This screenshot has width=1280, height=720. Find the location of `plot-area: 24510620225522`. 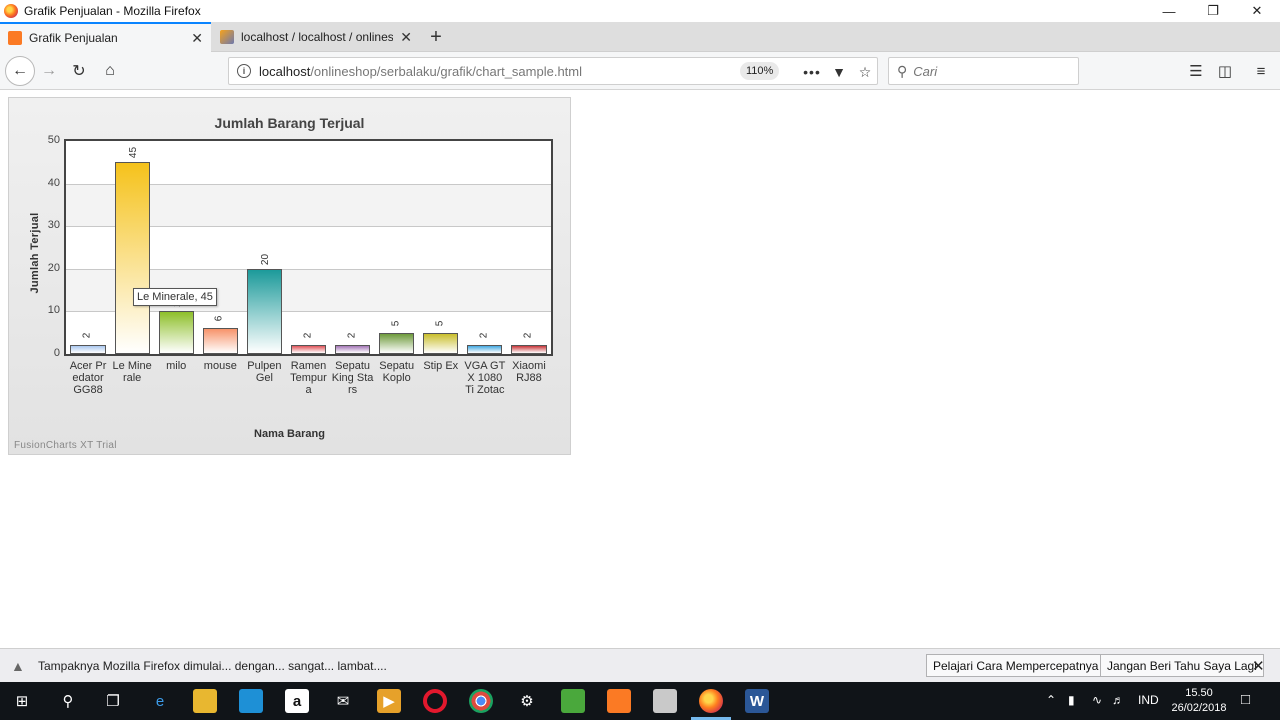

plot-area: 24510620225522 is located at coordinates (308, 247).